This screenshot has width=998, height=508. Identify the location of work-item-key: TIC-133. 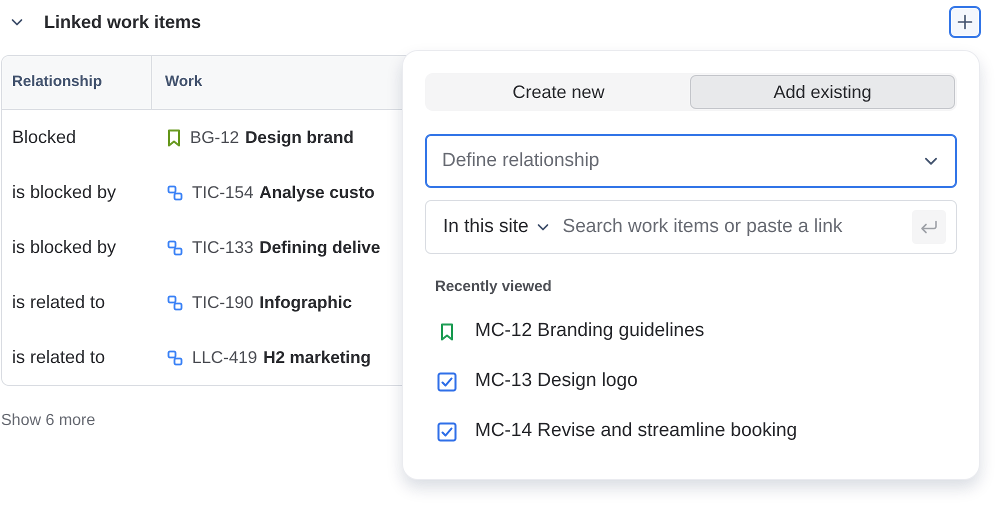
(223, 247).